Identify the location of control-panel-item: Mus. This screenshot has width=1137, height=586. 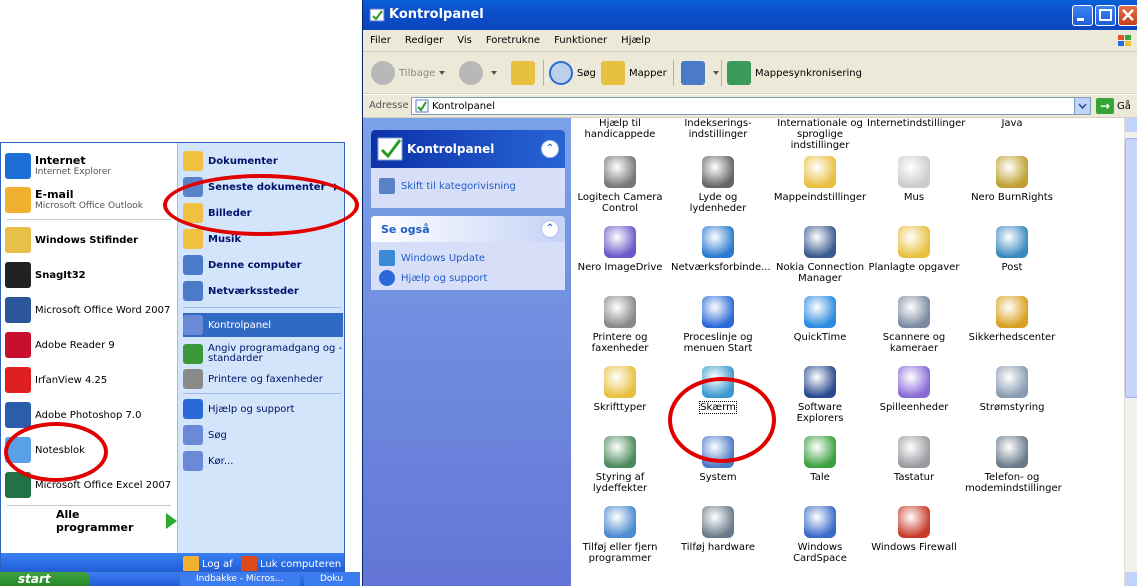
(914, 179).